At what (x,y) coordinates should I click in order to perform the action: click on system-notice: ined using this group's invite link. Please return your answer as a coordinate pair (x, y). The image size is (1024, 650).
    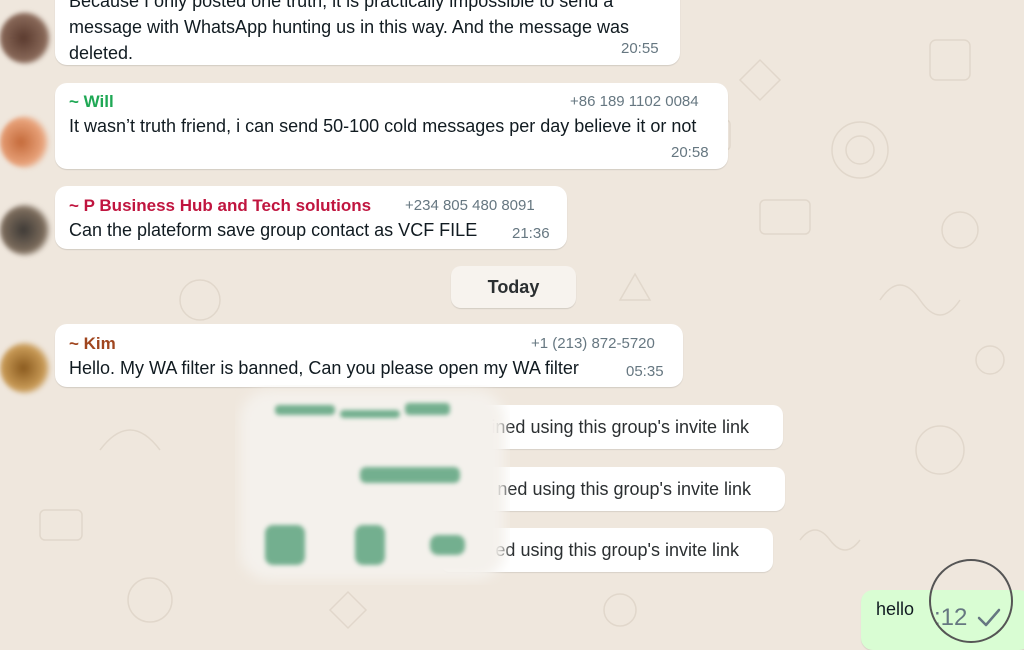
    Looking at the image, I should click on (611, 427).